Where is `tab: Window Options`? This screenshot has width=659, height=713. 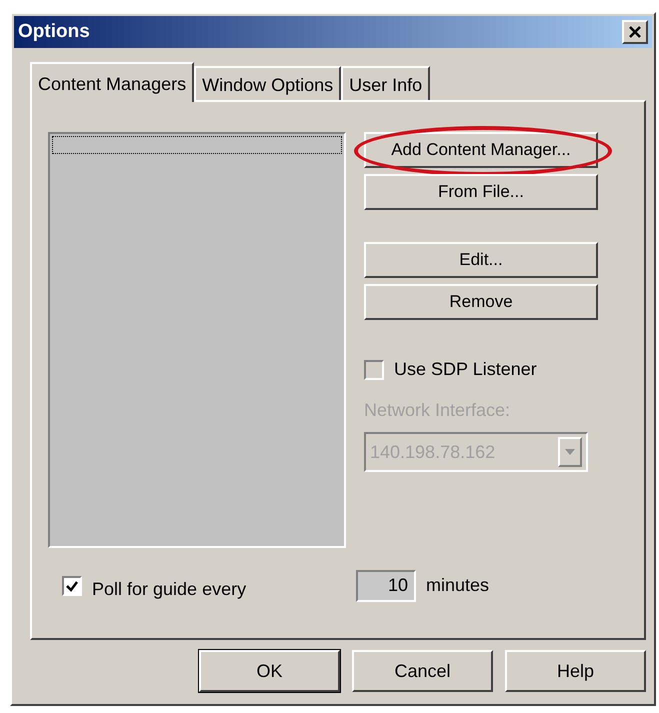 tab: Window Options is located at coordinates (268, 83).